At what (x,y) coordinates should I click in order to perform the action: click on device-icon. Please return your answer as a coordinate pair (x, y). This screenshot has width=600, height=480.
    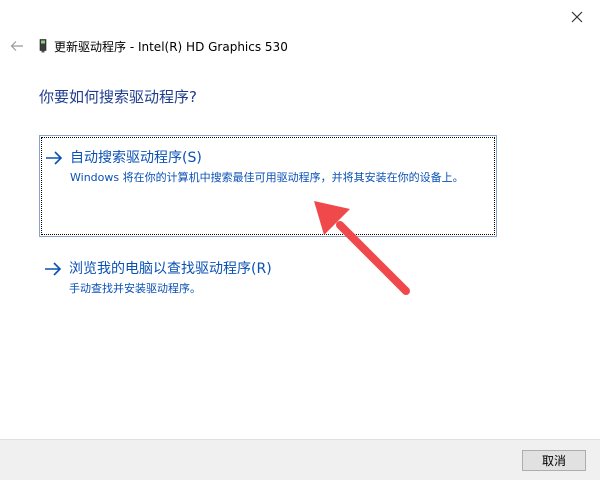
    Looking at the image, I should click on (43, 46).